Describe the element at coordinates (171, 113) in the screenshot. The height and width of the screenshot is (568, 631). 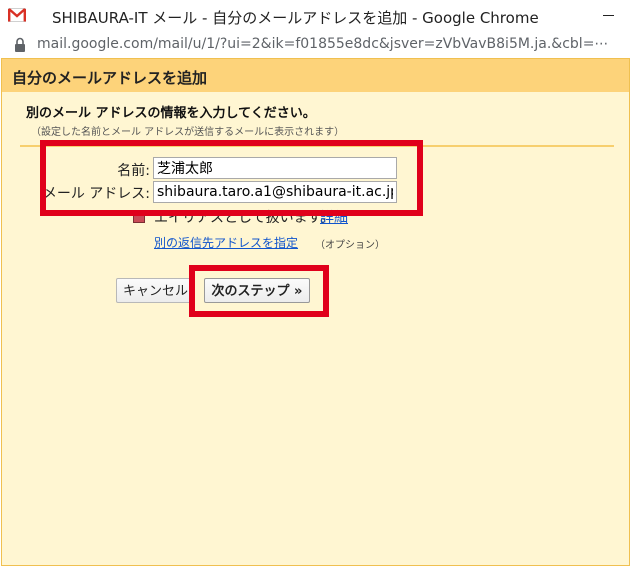
I see `dialog-heading: 別のメール アドレスの情報を入力してください。` at that location.